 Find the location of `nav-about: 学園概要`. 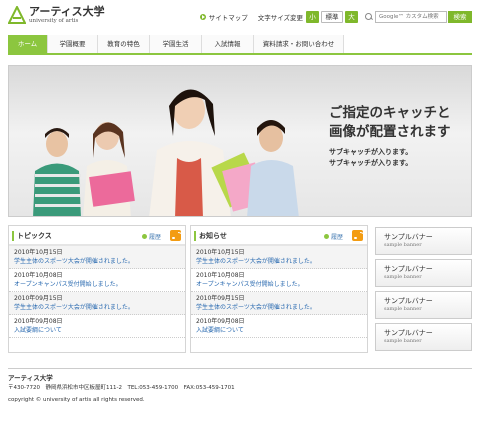

nav-about: 学園概要 is located at coordinates (73, 44).